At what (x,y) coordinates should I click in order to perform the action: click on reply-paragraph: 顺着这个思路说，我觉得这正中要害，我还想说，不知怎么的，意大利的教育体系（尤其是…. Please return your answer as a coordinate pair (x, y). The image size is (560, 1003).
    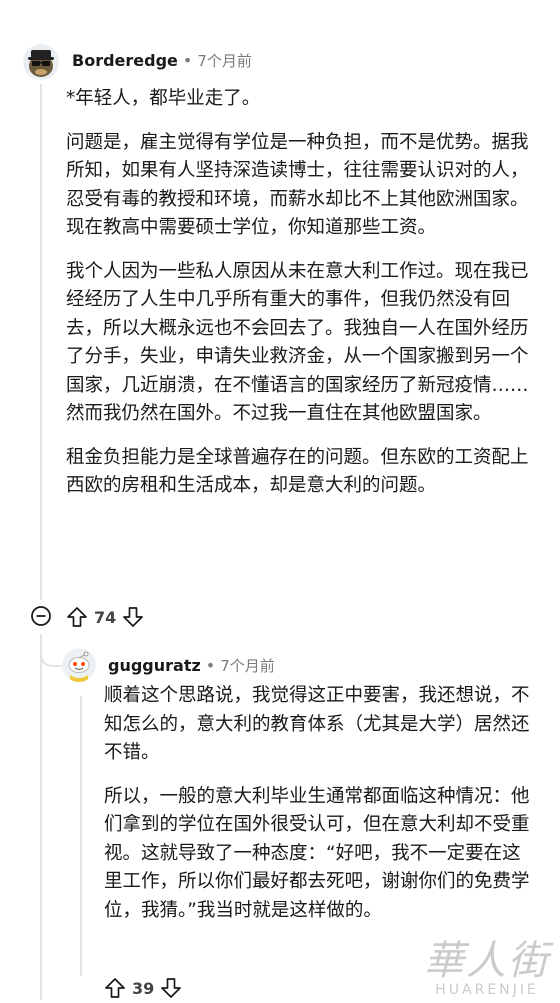
    Looking at the image, I should click on (317, 724).